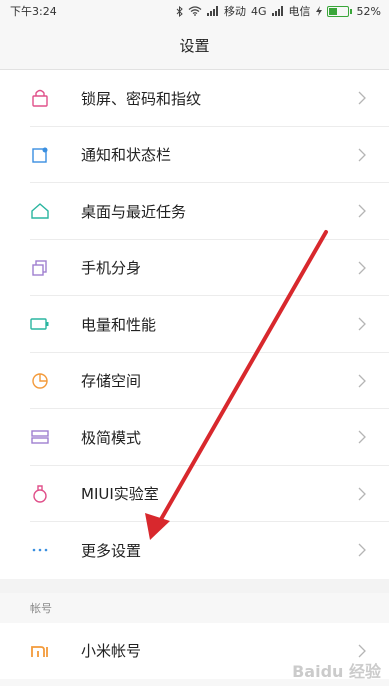  Describe the element at coordinates (111, 268) in the screenshot. I see `settings-item-label: 手机分身` at that location.